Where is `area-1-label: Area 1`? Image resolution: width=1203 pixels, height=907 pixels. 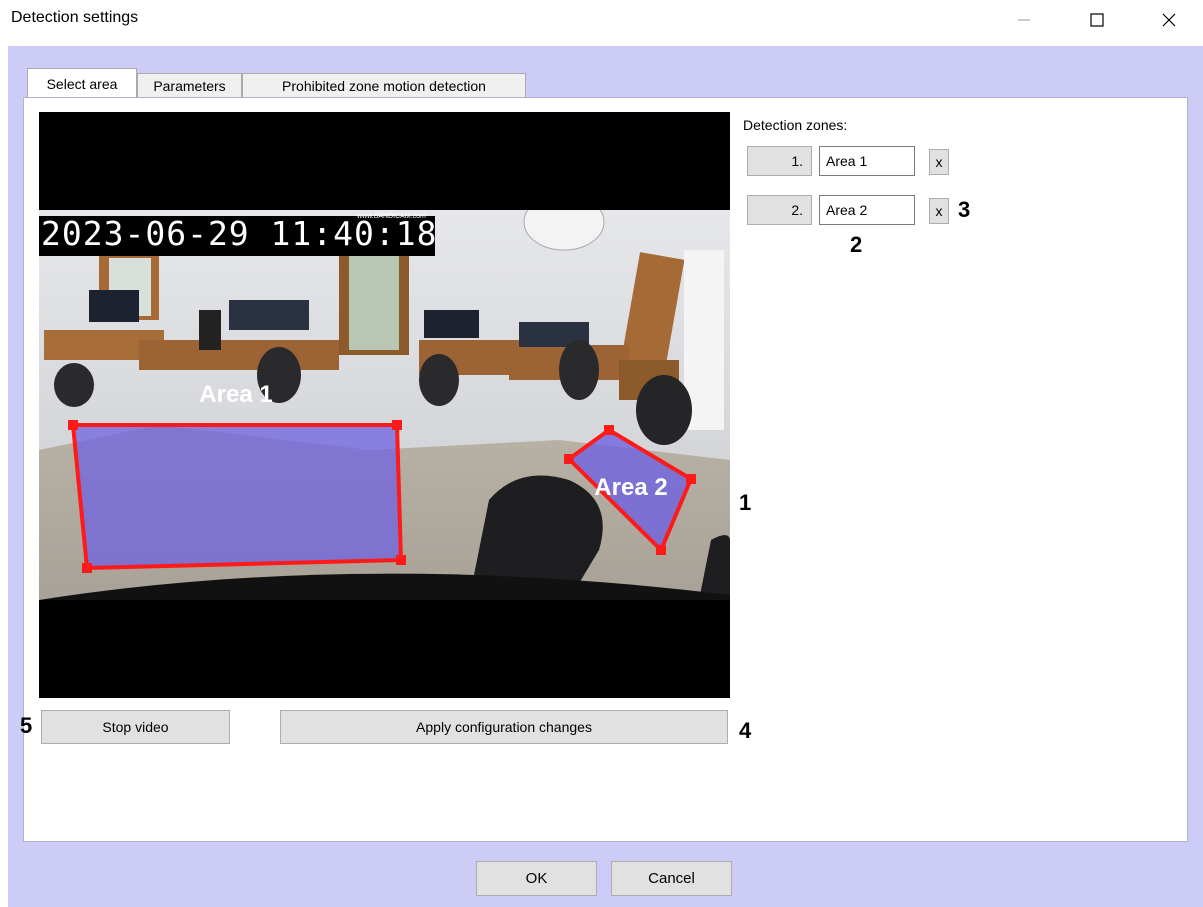
area-1-label: Area 1 is located at coordinates (235, 394).